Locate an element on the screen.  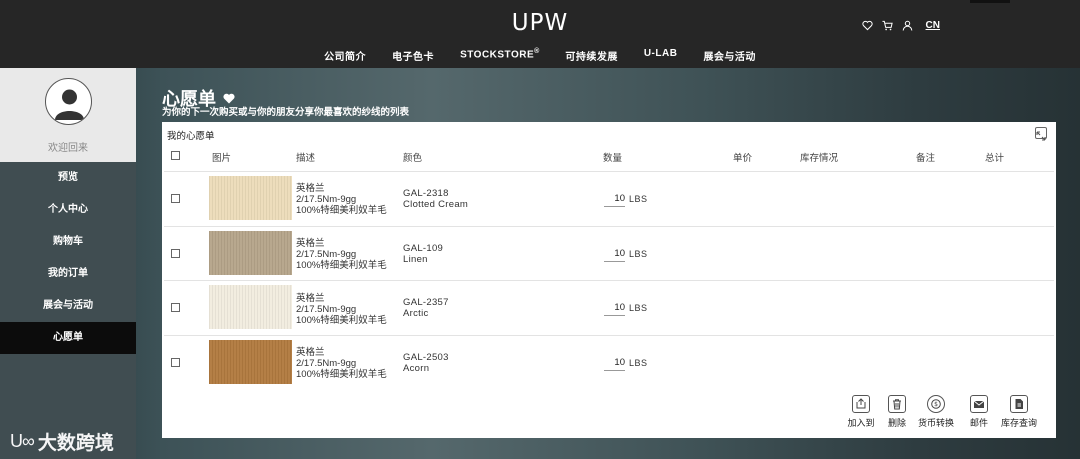
currency-icon: $ is located at coordinates (936, 404).